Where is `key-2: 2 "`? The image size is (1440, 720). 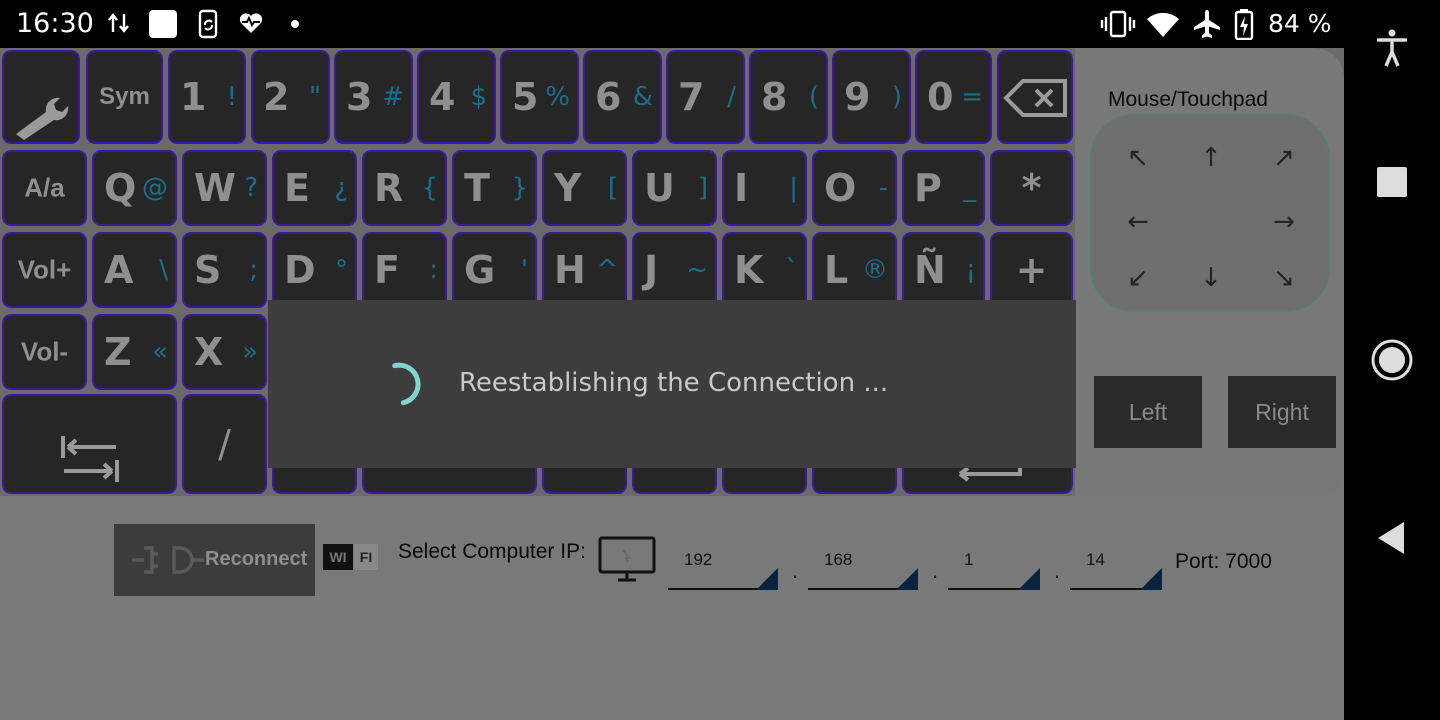
key-2: 2 " is located at coordinates (290, 97).